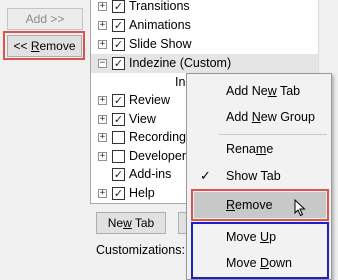 The width and height of the screenshot is (338, 280). Describe the element at coordinates (273, 134) in the screenshot. I see `menu-separator` at that location.